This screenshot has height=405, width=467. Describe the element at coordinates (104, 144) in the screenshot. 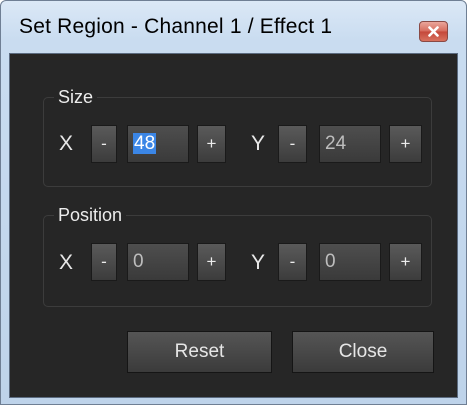

I see `size-x-decrement-button: -` at that location.